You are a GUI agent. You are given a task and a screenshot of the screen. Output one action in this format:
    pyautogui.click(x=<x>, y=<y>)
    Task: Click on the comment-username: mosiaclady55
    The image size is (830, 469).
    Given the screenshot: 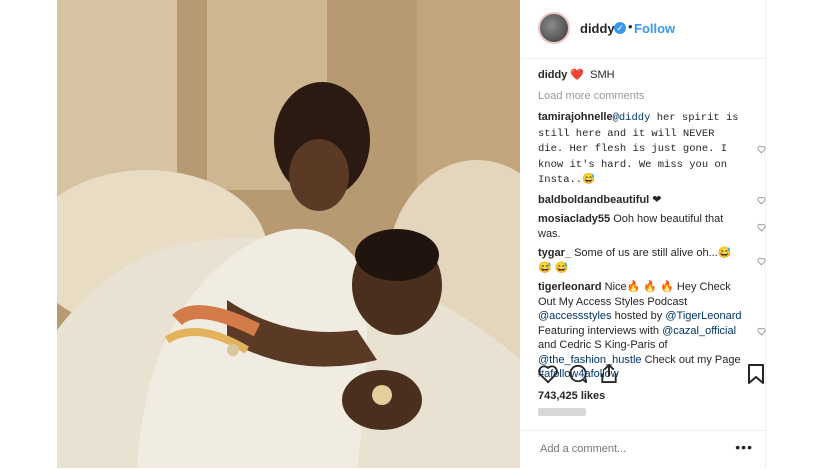 What is the action you would take?
    pyautogui.click(x=574, y=219)
    